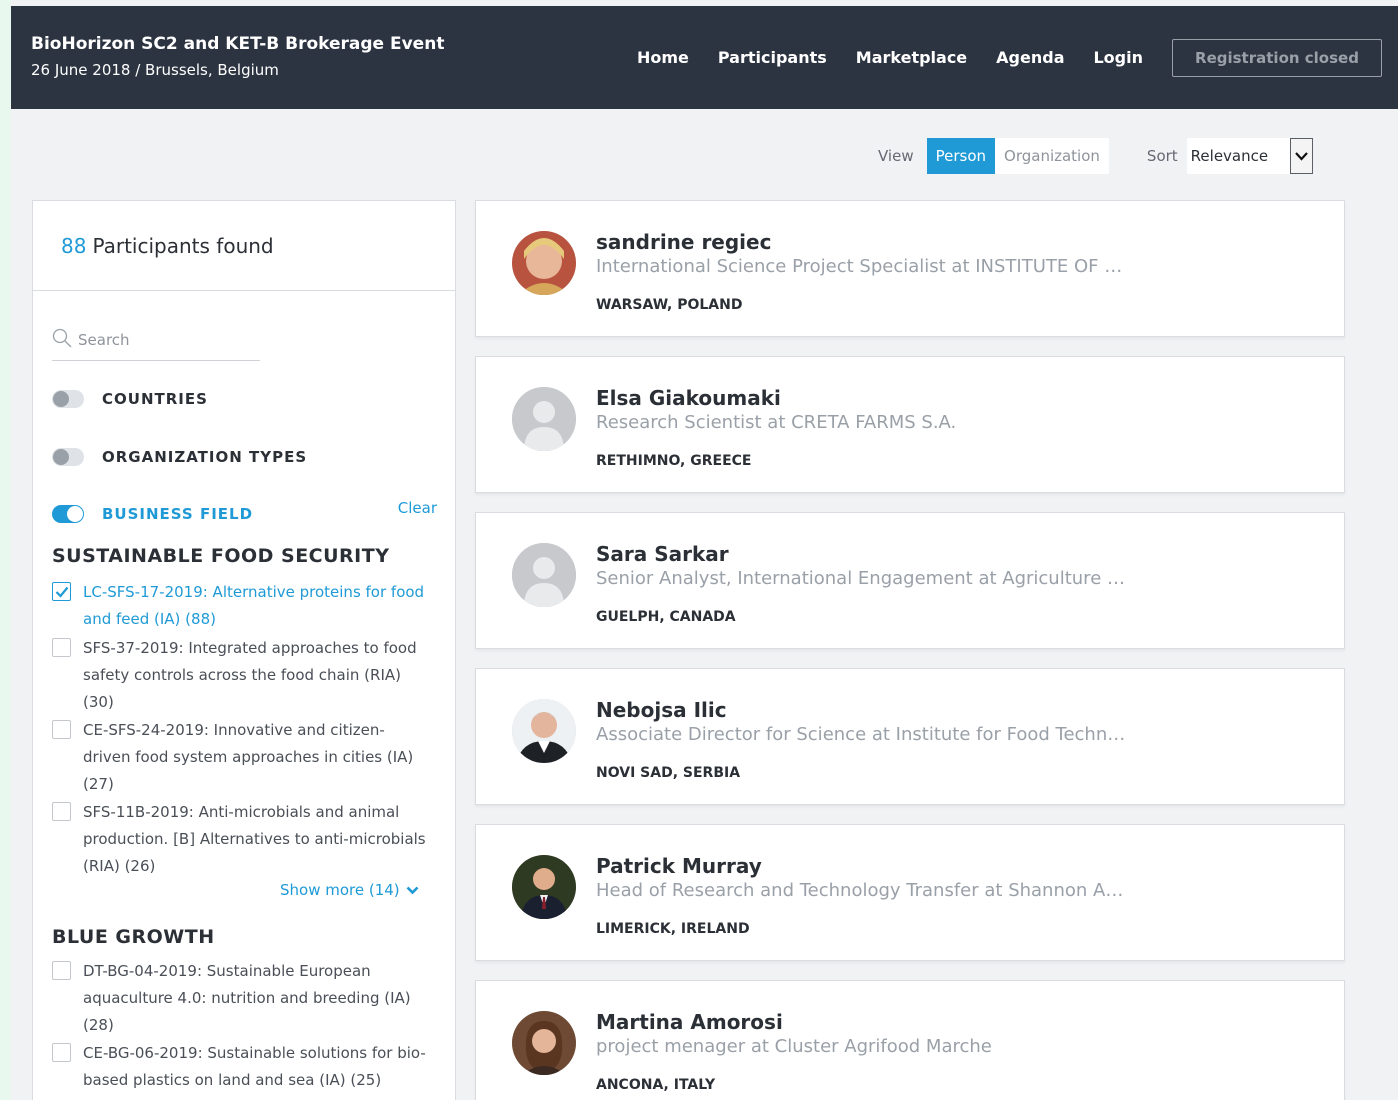  I want to click on search-input: Search, so click(156, 340).